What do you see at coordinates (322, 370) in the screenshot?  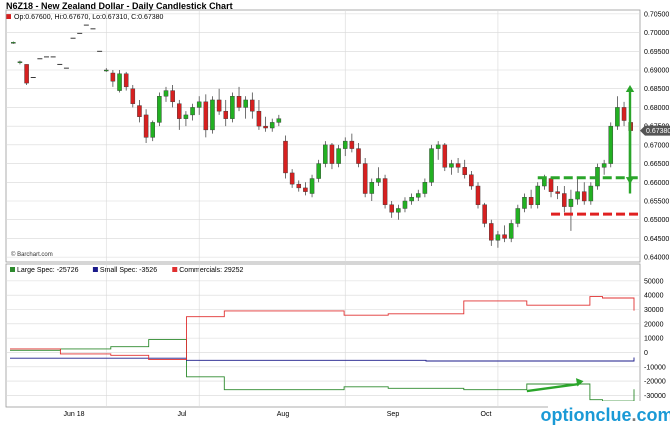 I see `cot-line-large-spec` at bounding box center [322, 370].